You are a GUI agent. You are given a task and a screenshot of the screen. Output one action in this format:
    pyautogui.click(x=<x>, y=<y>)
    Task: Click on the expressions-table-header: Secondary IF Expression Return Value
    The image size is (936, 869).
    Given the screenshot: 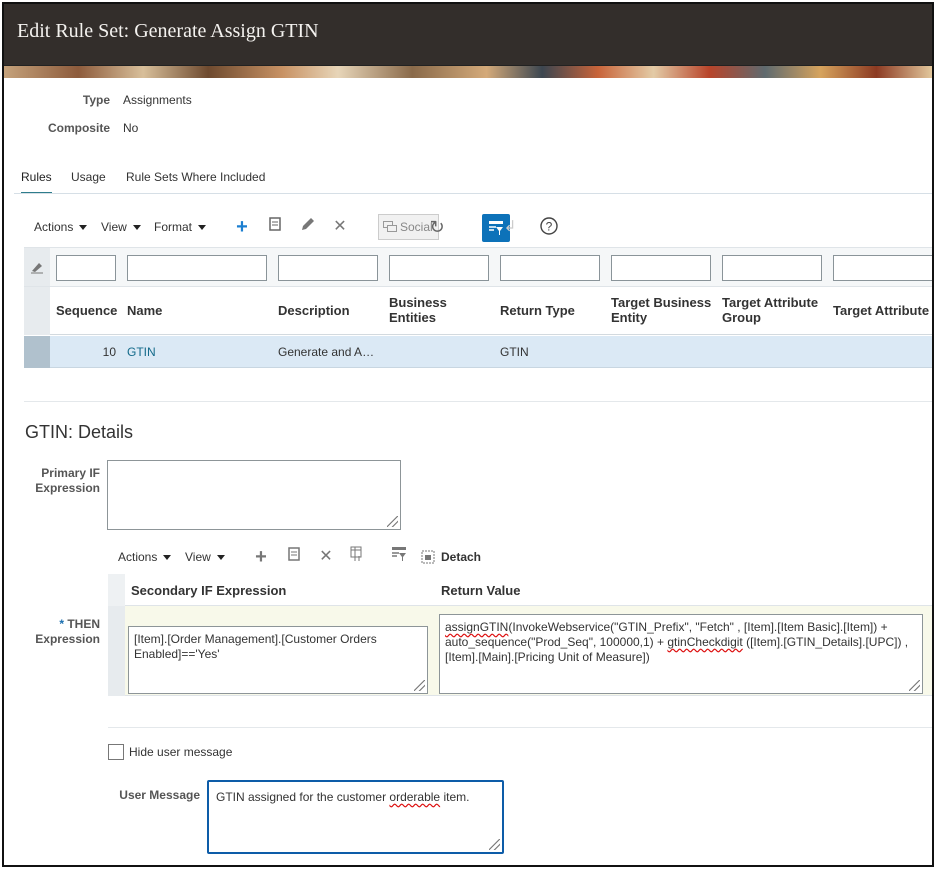 What is the action you would take?
    pyautogui.click(x=520, y=590)
    